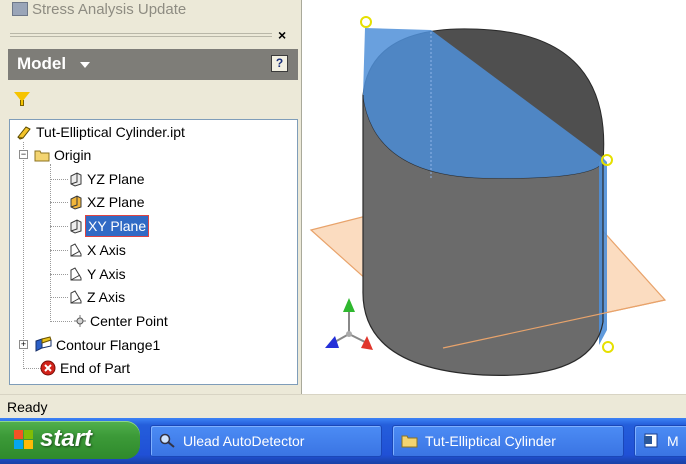 Image resolution: width=686 pixels, height=464 pixels. I want to click on taskbar-item-label: Tut-Elliptical Cylinder, so click(490, 441).